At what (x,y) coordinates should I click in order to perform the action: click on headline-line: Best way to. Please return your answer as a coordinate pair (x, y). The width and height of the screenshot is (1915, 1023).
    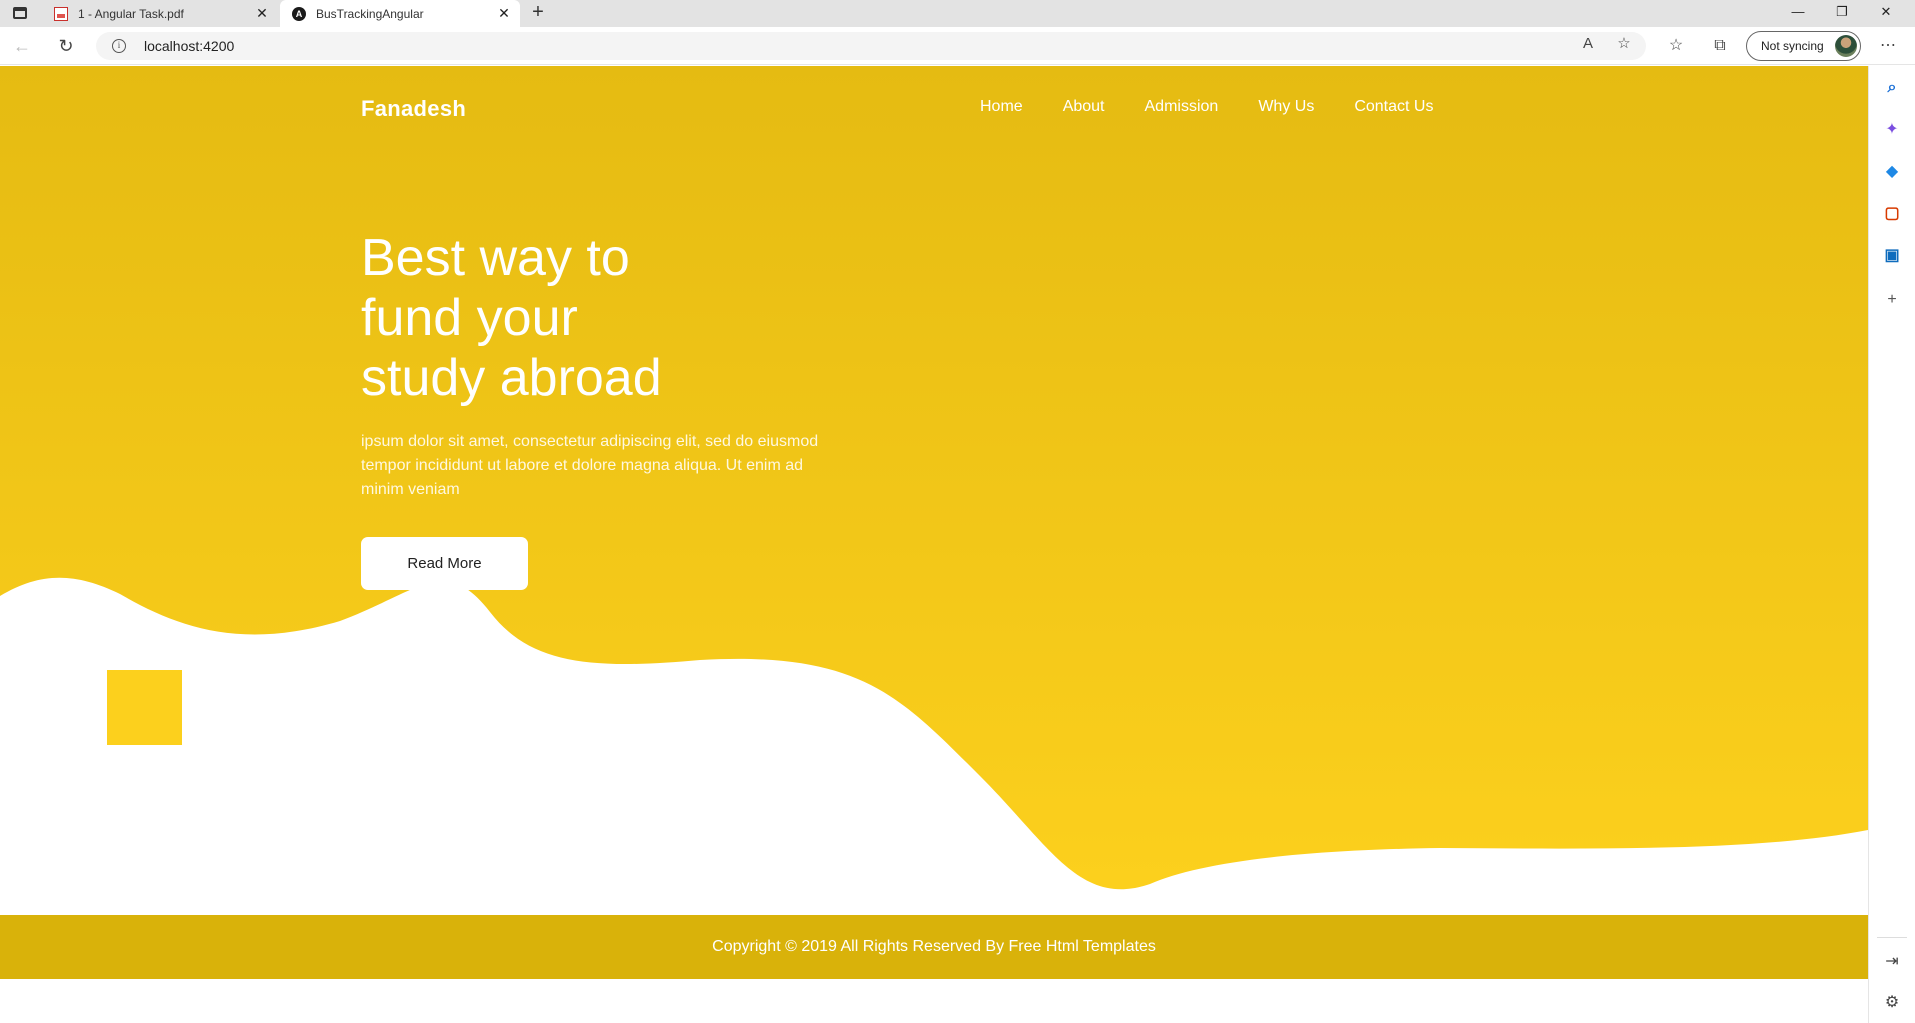
    Looking at the image, I should click on (495, 258).